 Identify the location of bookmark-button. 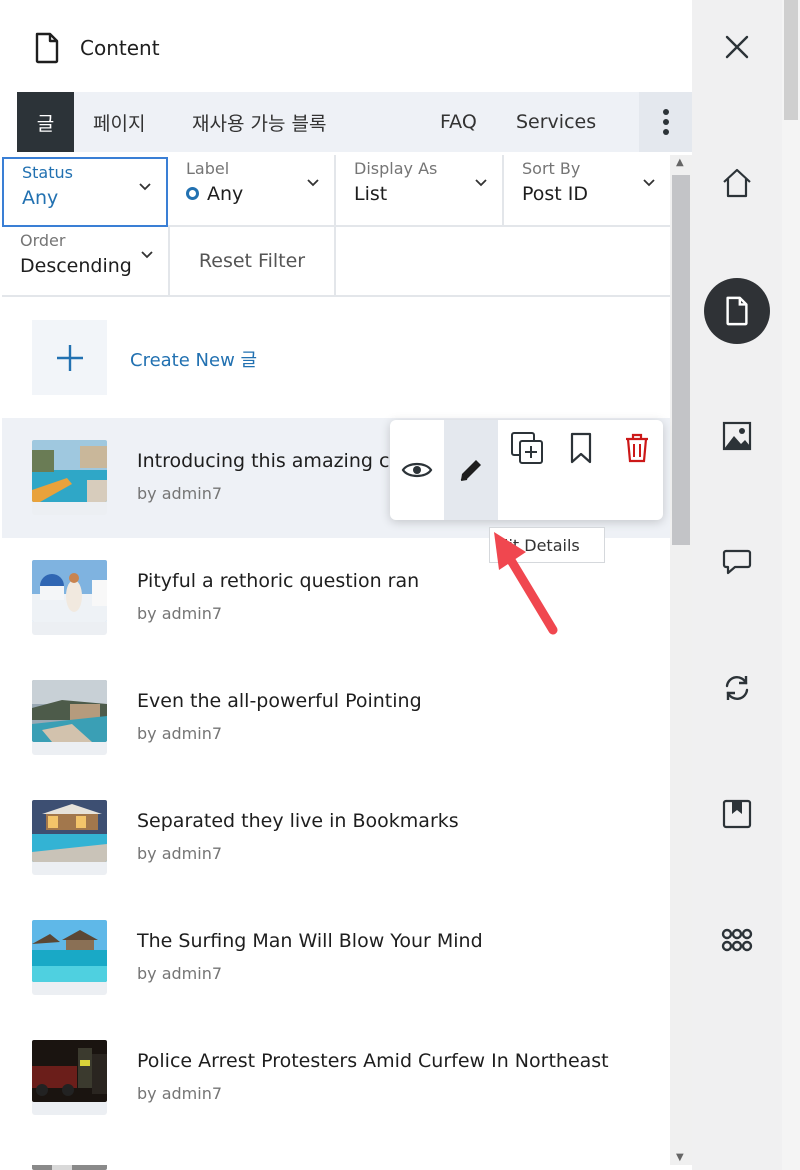
(581, 448).